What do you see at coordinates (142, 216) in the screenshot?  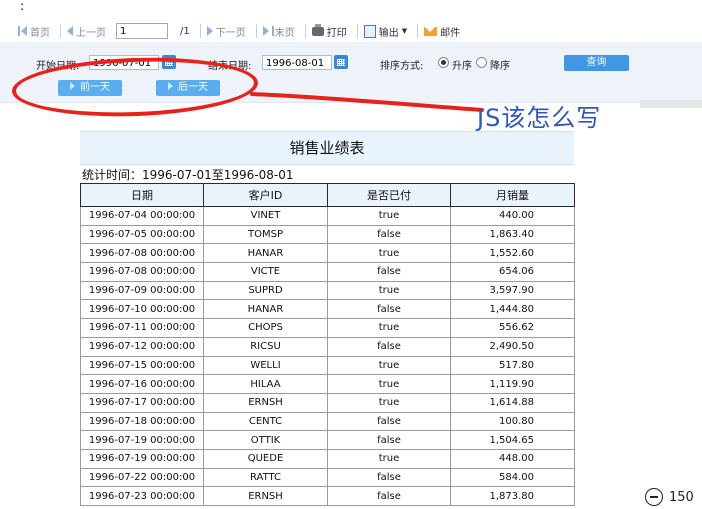 I see `cell-date: 1996-07-04 00:00:00` at bounding box center [142, 216].